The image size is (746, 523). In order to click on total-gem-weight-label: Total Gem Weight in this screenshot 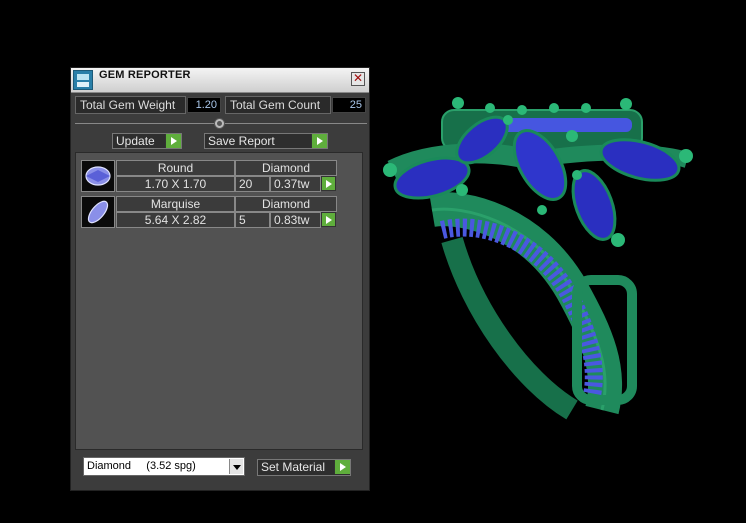, I will do `click(130, 105)`.